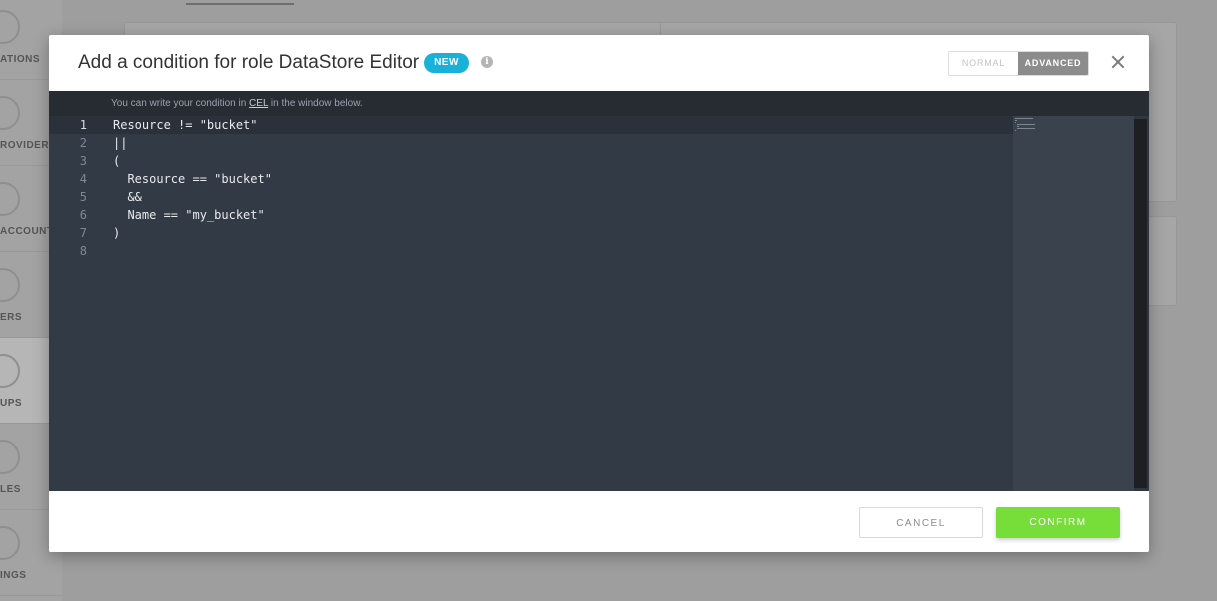 The image size is (1217, 601). I want to click on line-number: 7, so click(83, 233).